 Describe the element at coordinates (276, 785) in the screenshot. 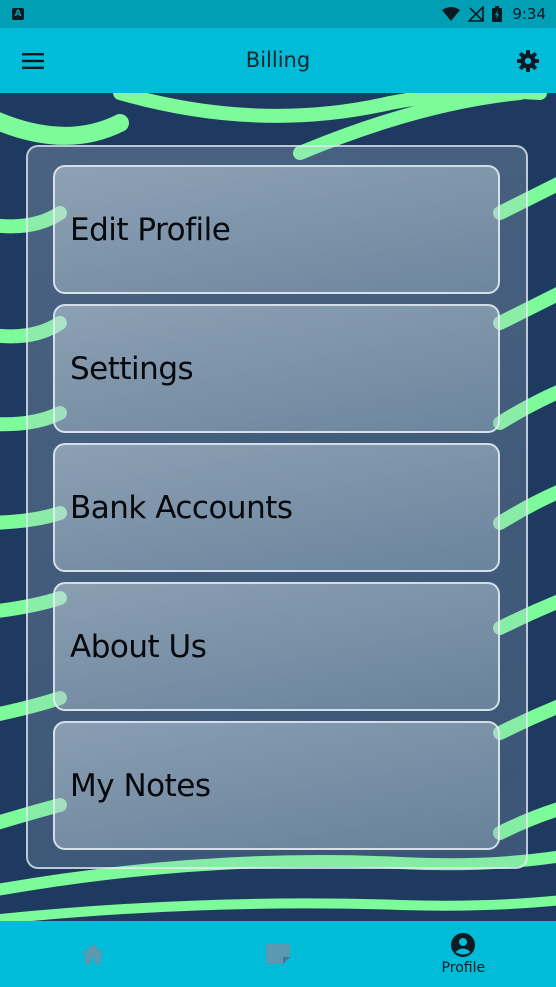

I see `menu-item-my-notes: My Notes` at that location.